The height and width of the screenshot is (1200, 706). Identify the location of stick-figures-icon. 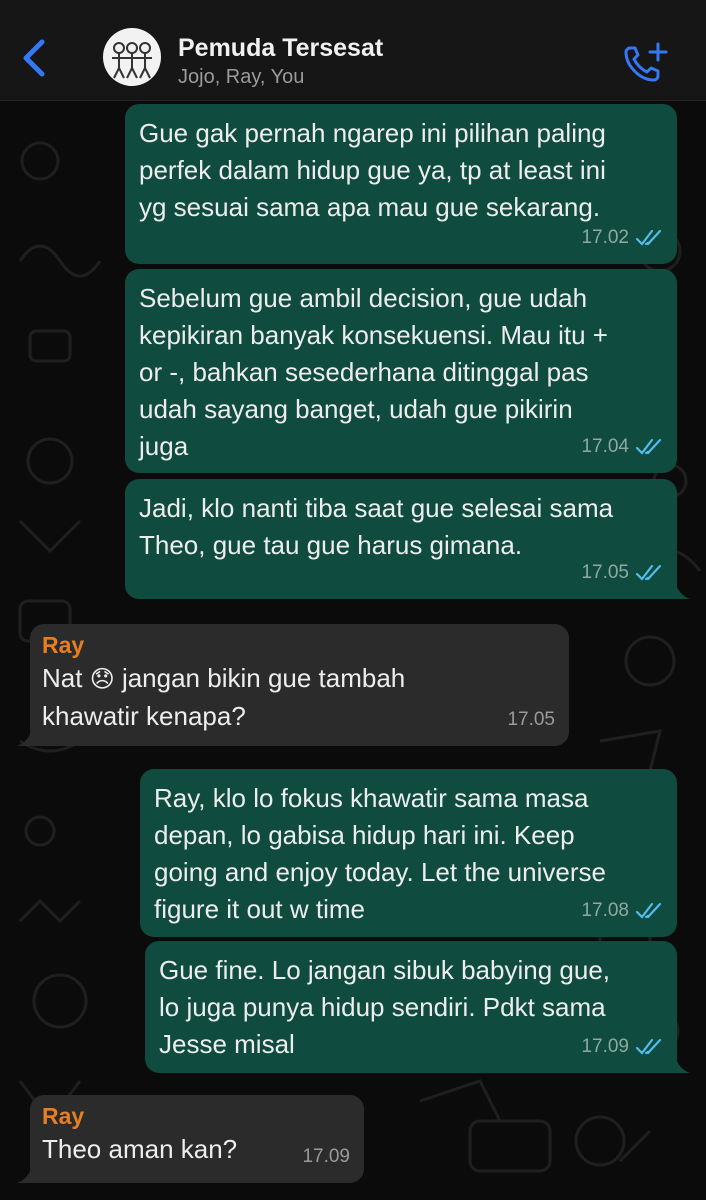
(132, 60).